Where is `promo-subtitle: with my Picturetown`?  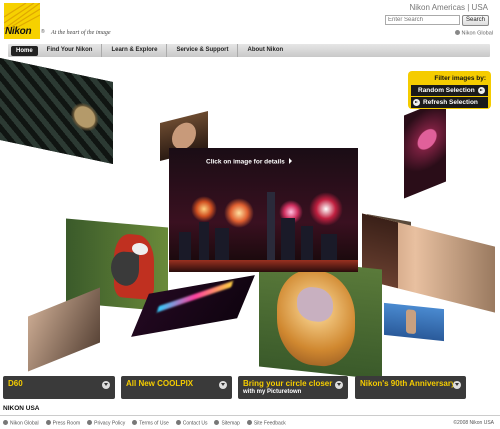
promo-subtitle: with my Picturetown is located at coordinates (272, 392).